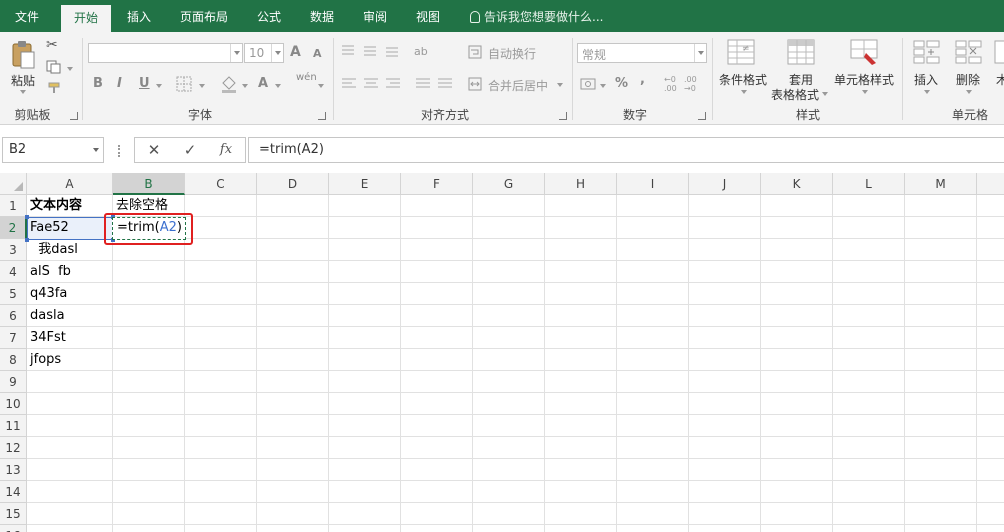  I want to click on clipboard-launcher-icon, so click(74, 116).